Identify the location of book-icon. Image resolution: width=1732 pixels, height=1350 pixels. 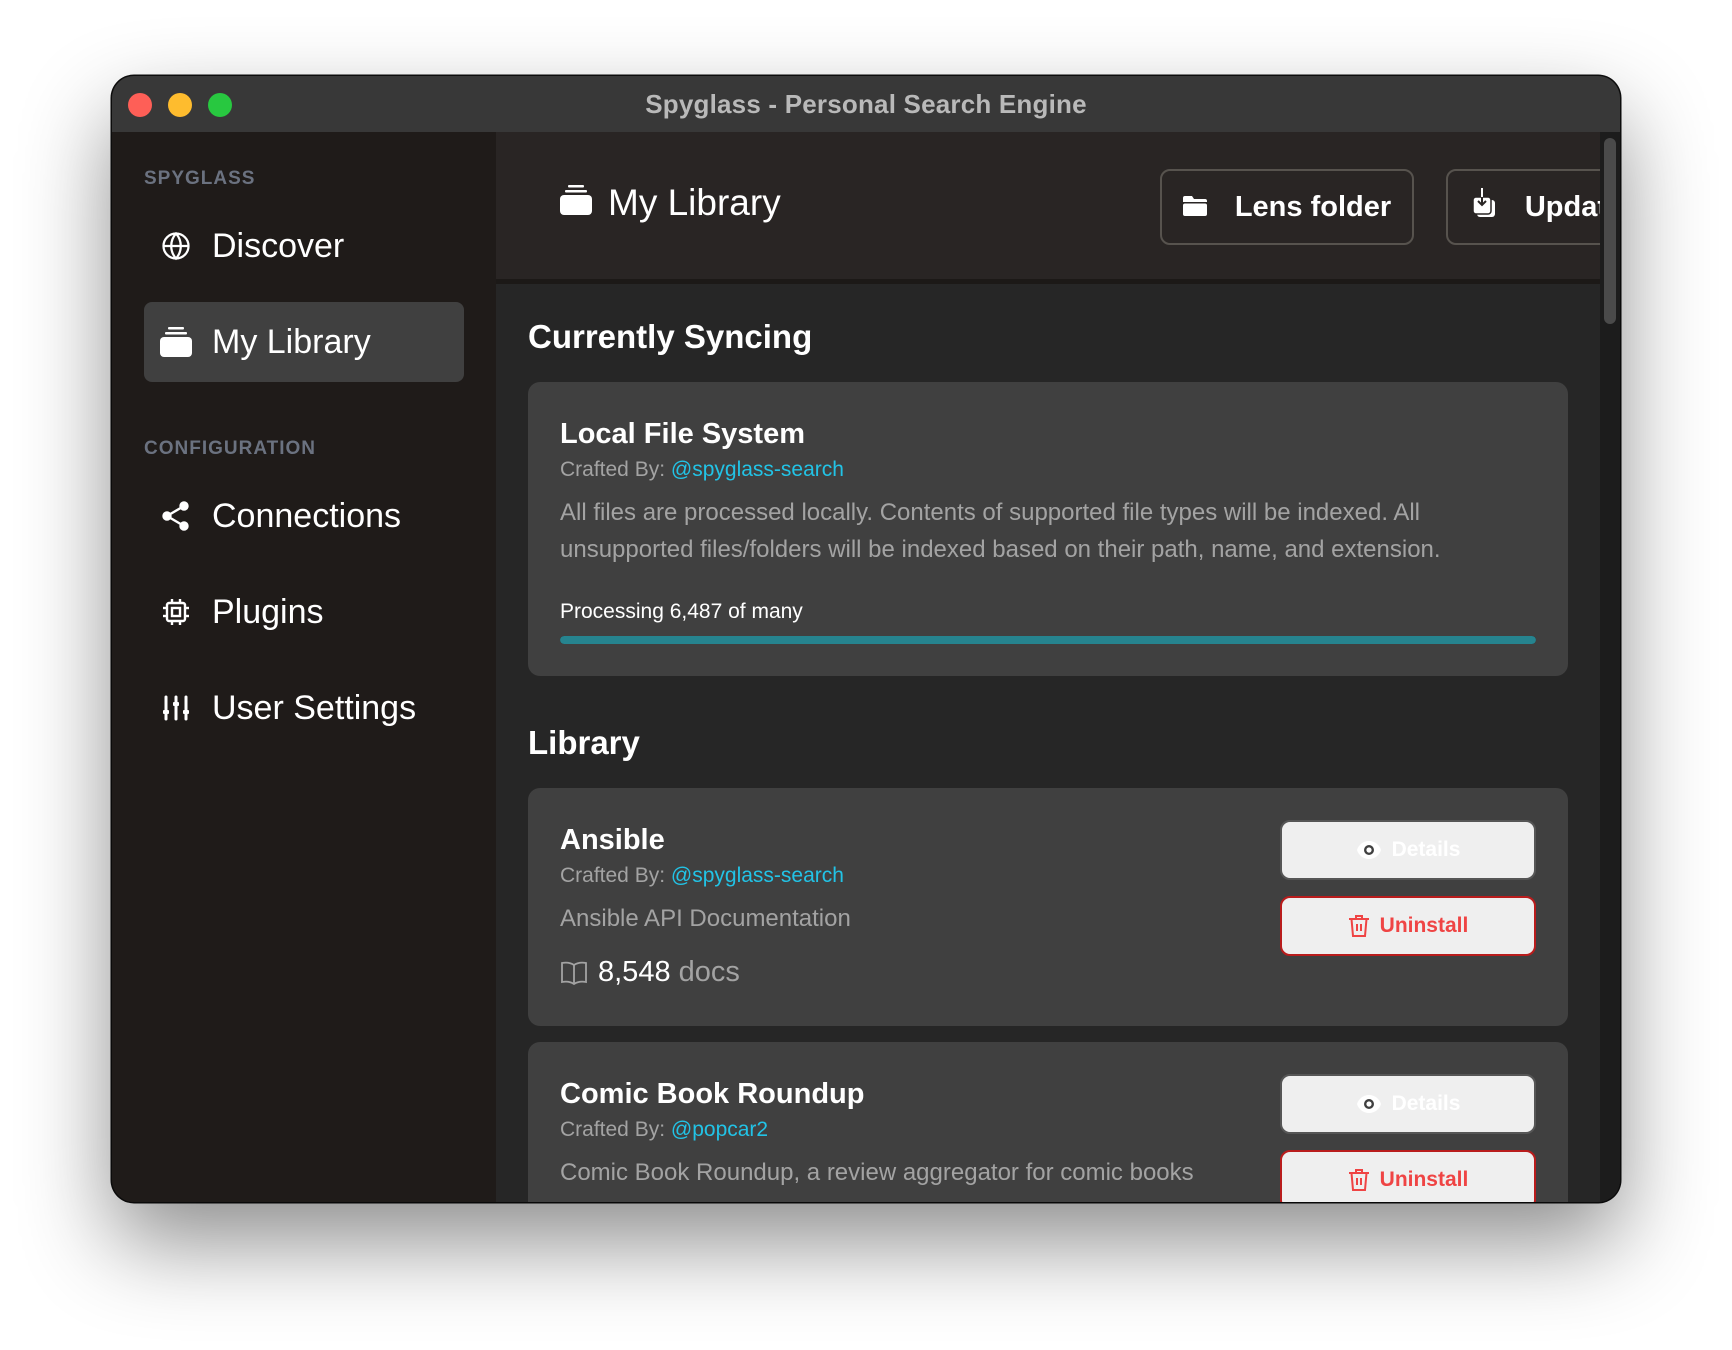
(574, 973).